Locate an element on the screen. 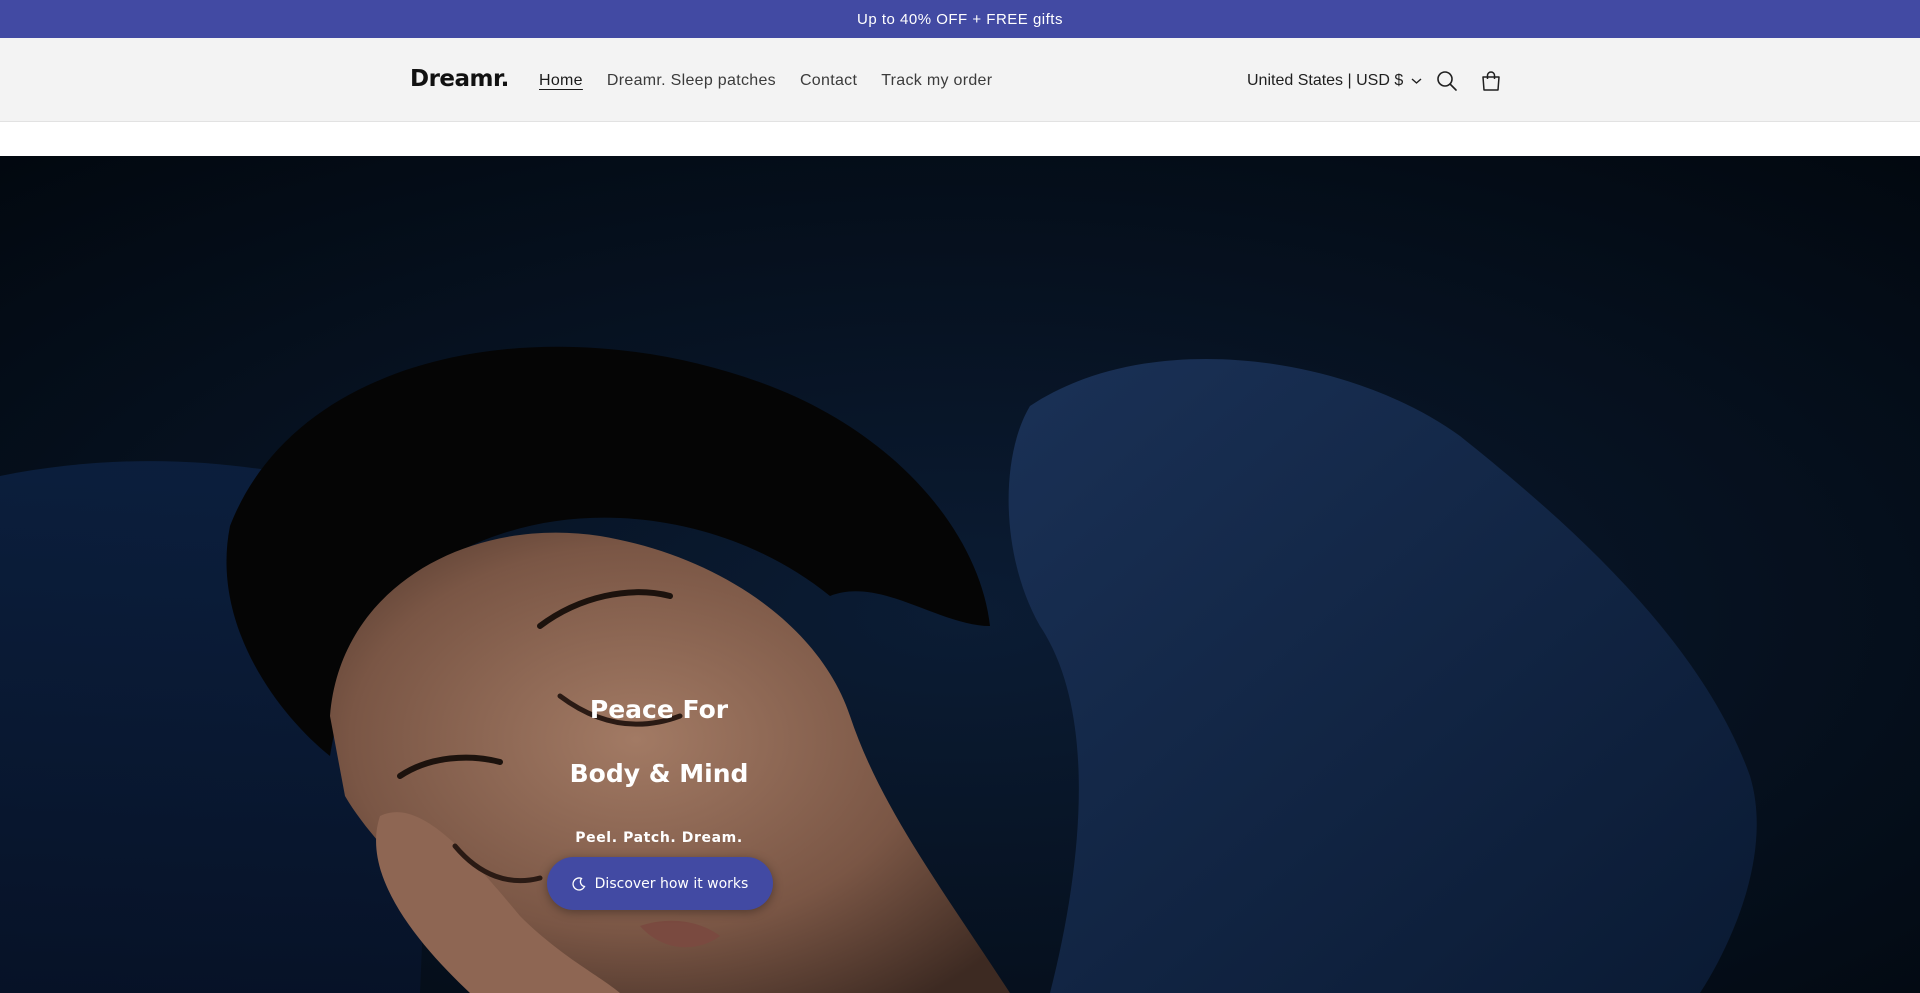 Image resolution: width=1920 pixels, height=993 pixels. header-spacer is located at coordinates (960, 139).